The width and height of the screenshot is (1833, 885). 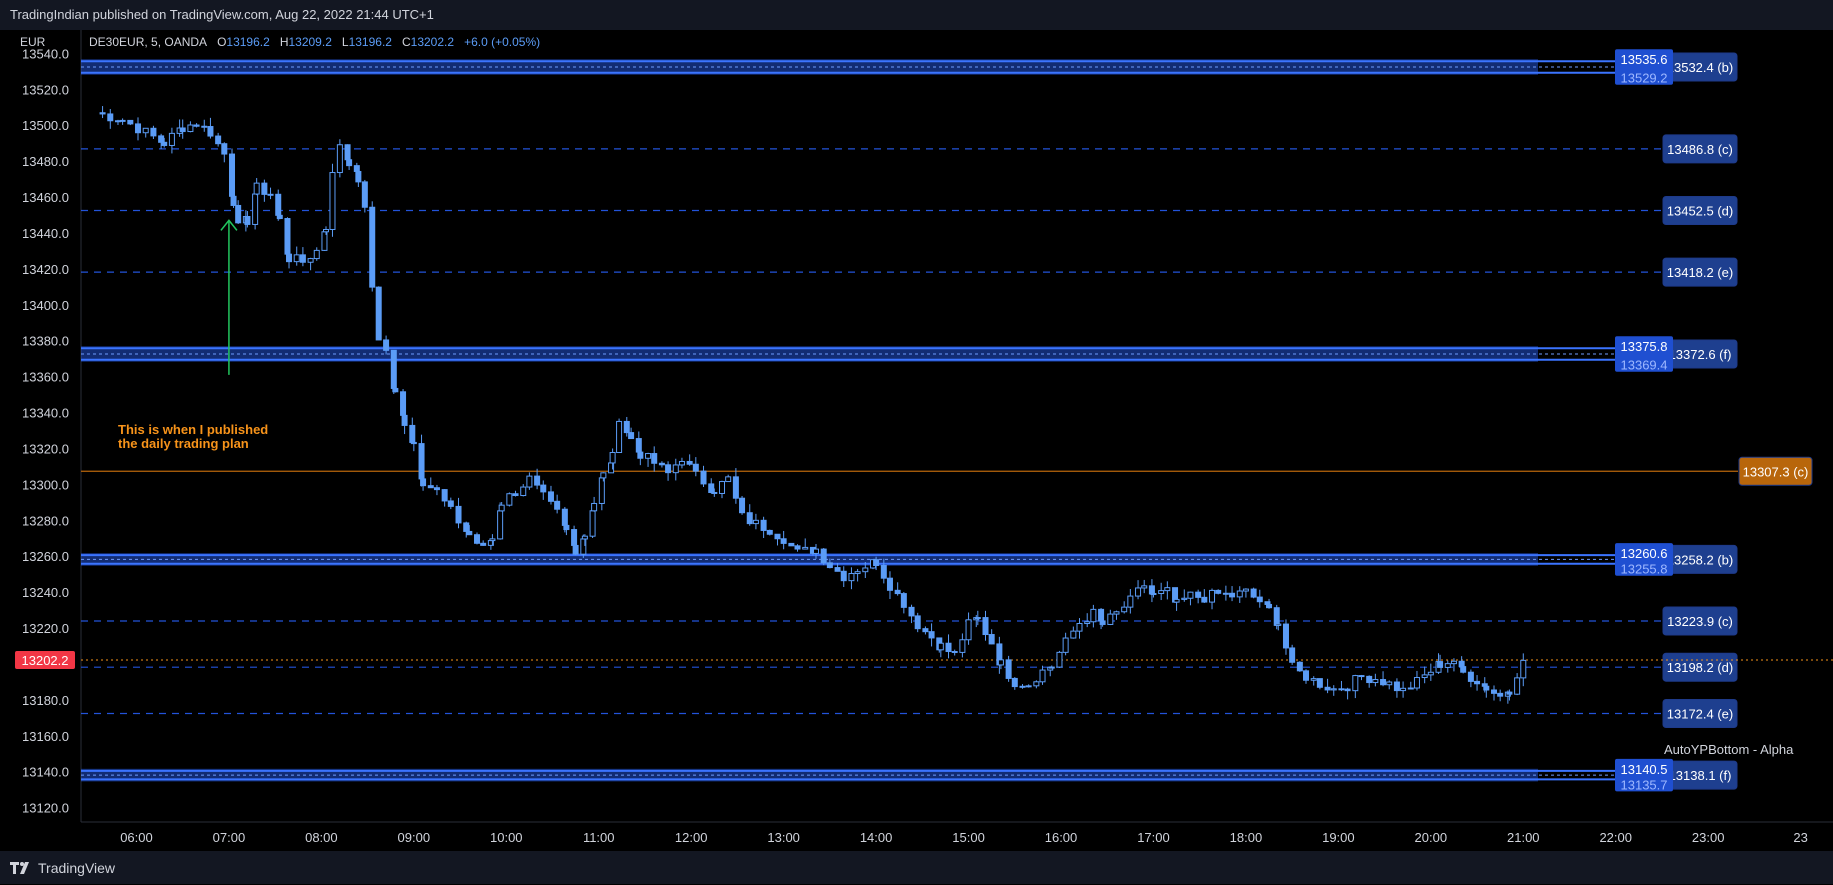 What do you see at coordinates (45, 700) in the screenshot?
I see `y-tick-label: 13180.0` at bounding box center [45, 700].